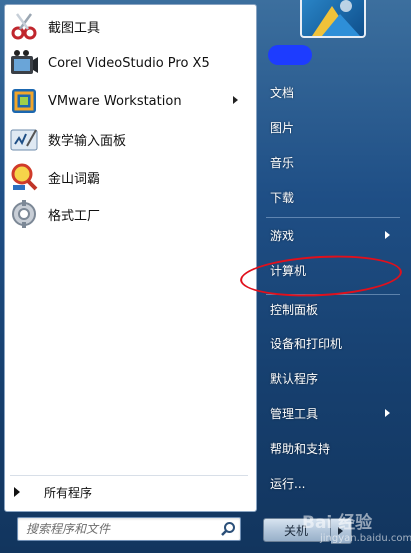  I want to click on watermark-url: jingyan.baidu.com, so click(365, 538).